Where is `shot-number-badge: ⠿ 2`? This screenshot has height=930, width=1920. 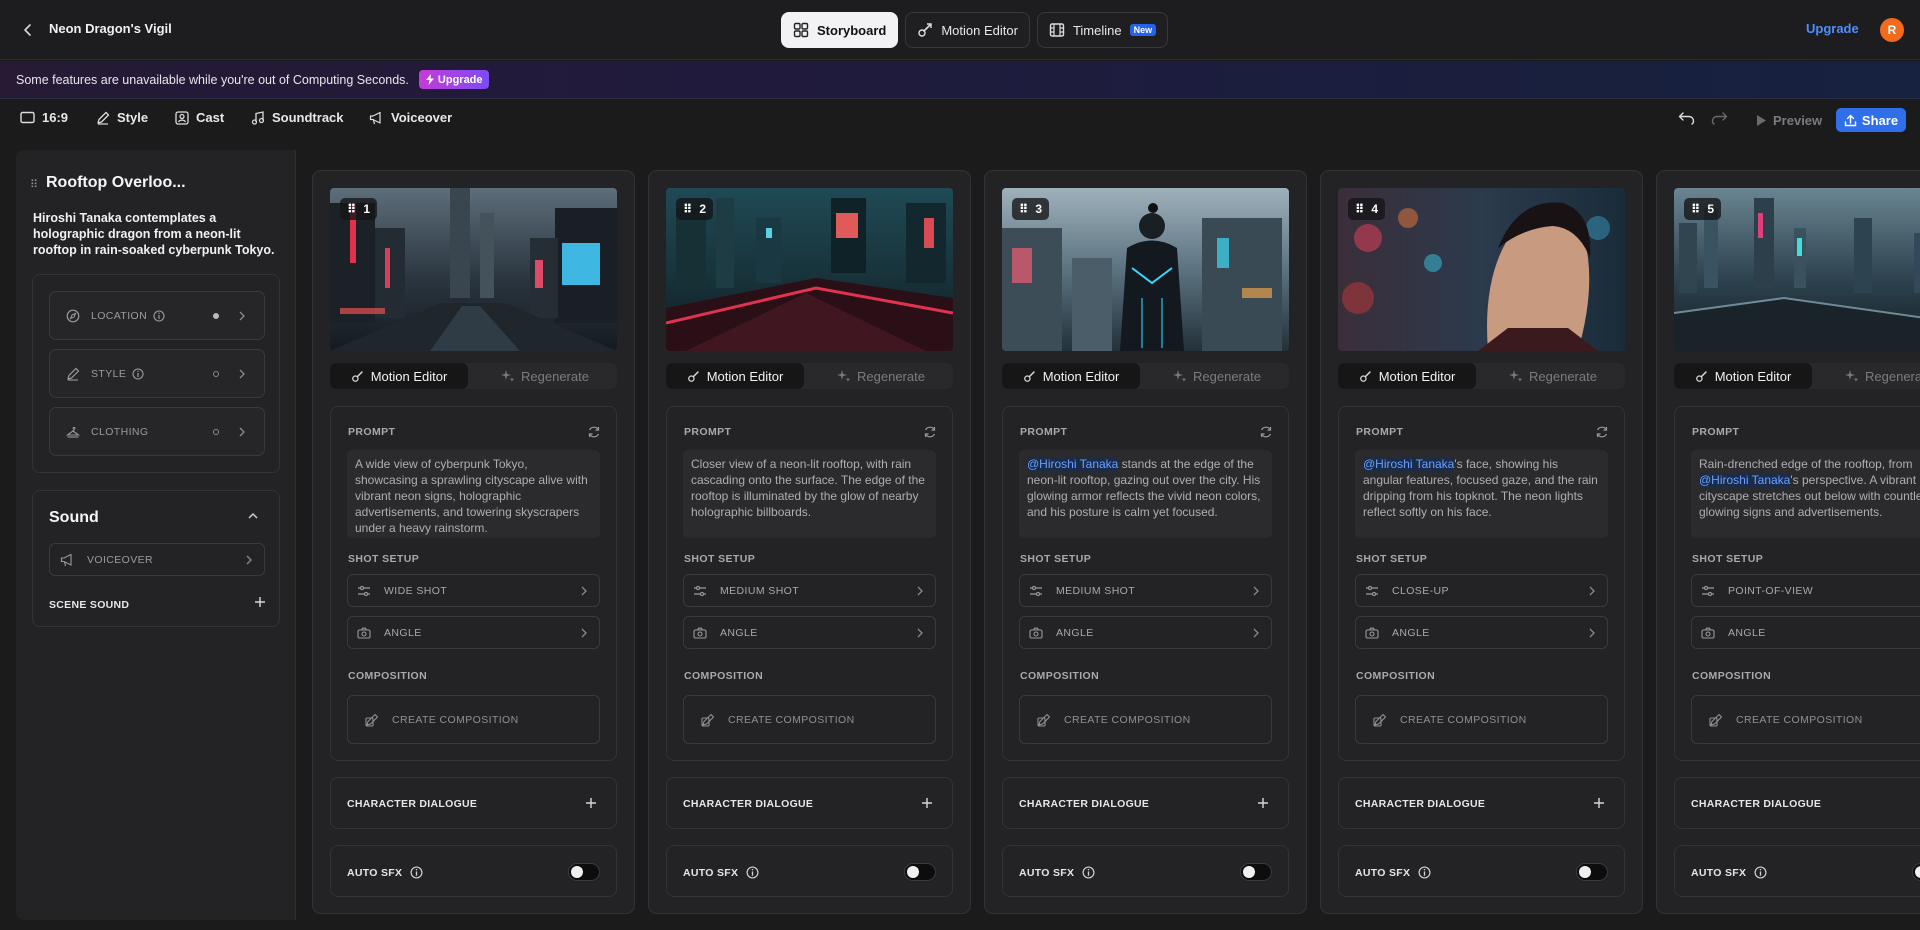 shot-number-badge: ⠿ 2 is located at coordinates (695, 209).